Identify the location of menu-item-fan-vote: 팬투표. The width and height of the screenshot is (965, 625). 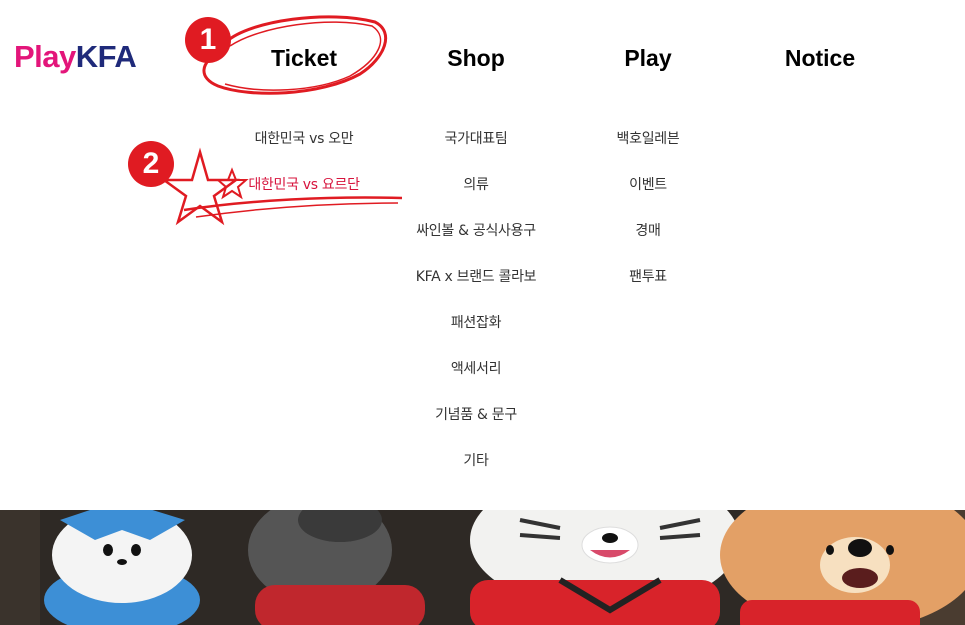
(648, 263).